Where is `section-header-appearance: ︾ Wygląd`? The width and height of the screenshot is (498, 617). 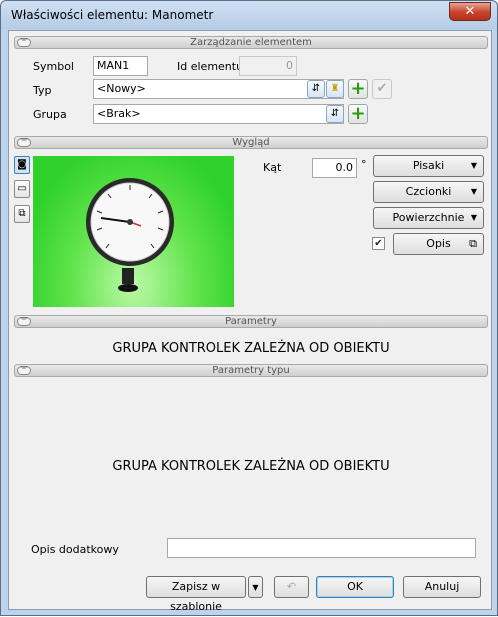 section-header-appearance: ︾ Wygląd is located at coordinates (251, 142).